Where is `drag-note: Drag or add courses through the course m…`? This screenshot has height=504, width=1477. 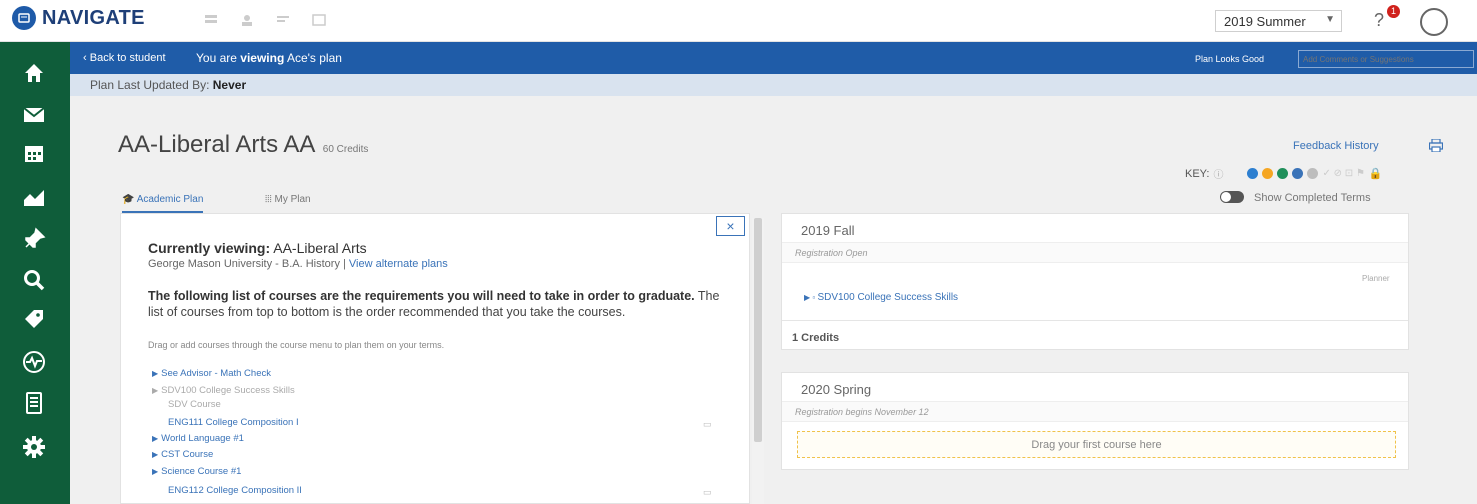
drag-note: Drag or add courses through the course m… is located at coordinates (296, 345).